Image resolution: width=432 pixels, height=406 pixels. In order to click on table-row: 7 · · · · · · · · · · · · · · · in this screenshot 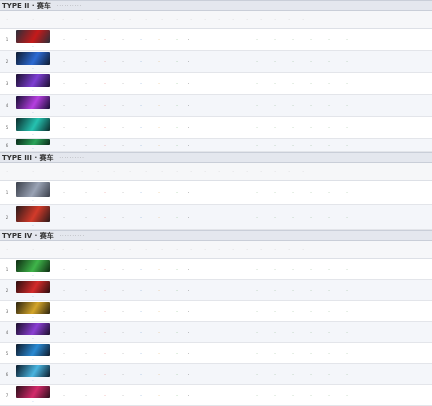, I will do `click(216, 395)`.